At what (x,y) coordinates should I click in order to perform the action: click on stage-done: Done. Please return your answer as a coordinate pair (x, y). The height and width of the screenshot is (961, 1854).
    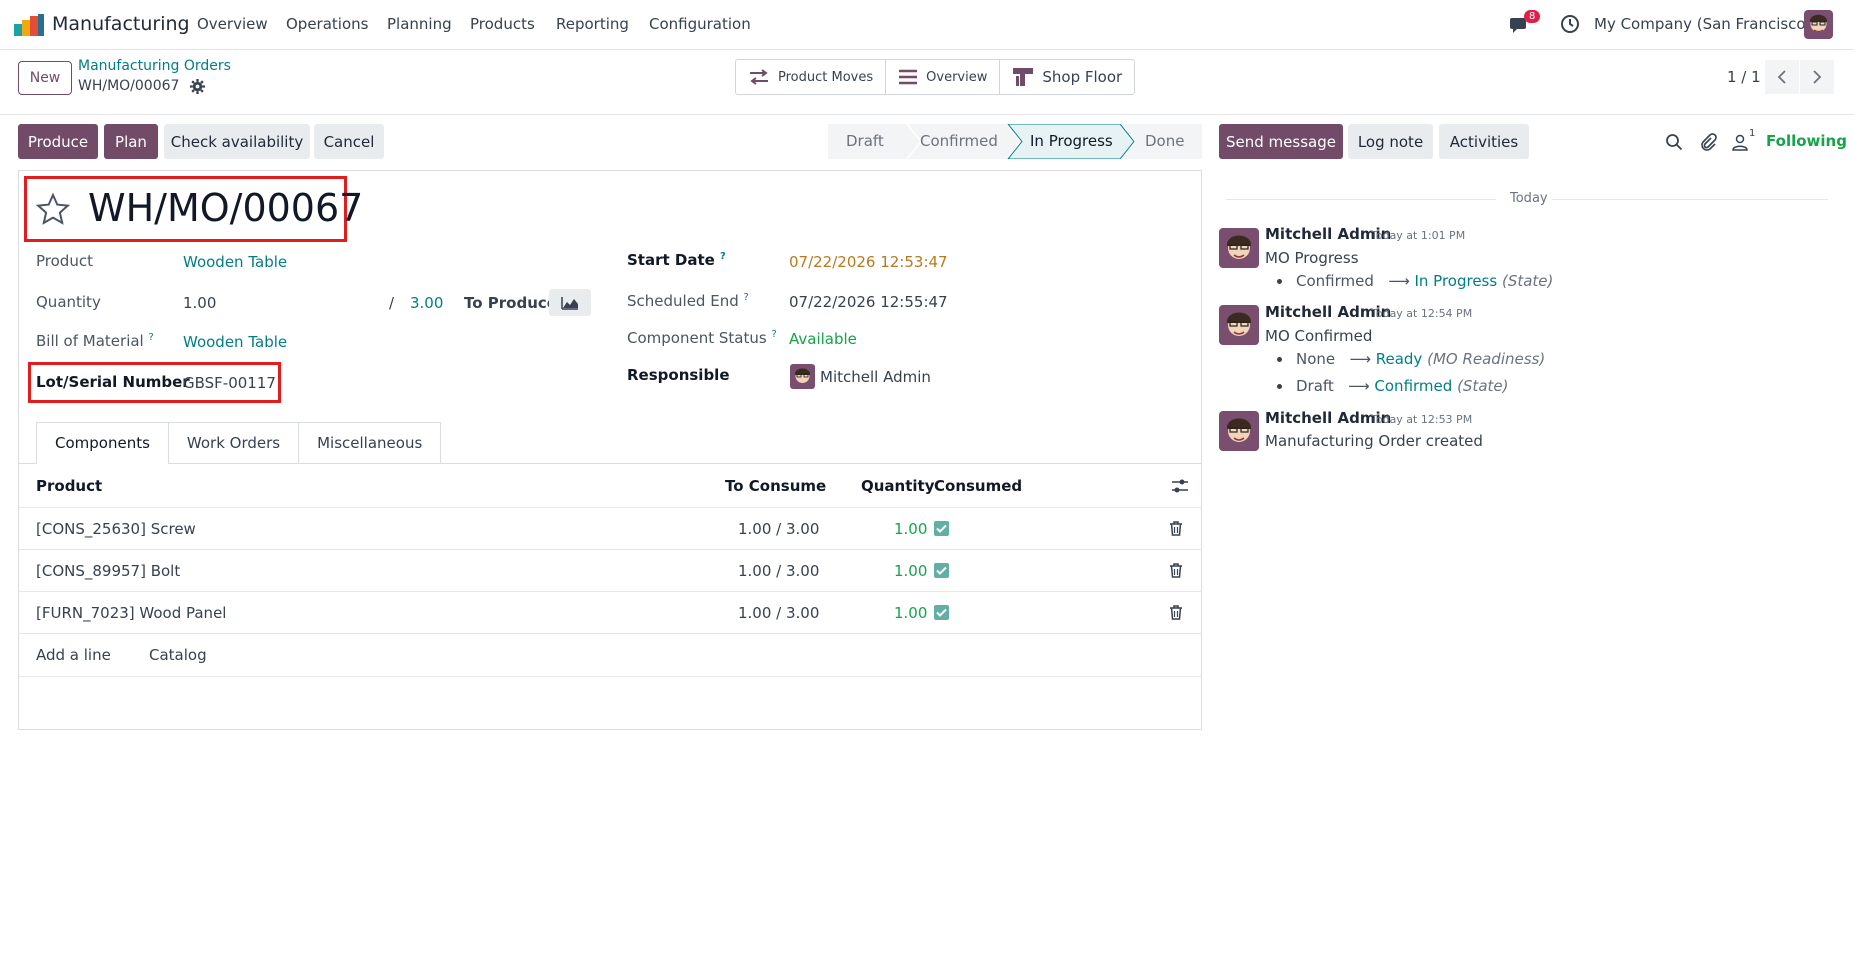
    Looking at the image, I should click on (1164, 141).